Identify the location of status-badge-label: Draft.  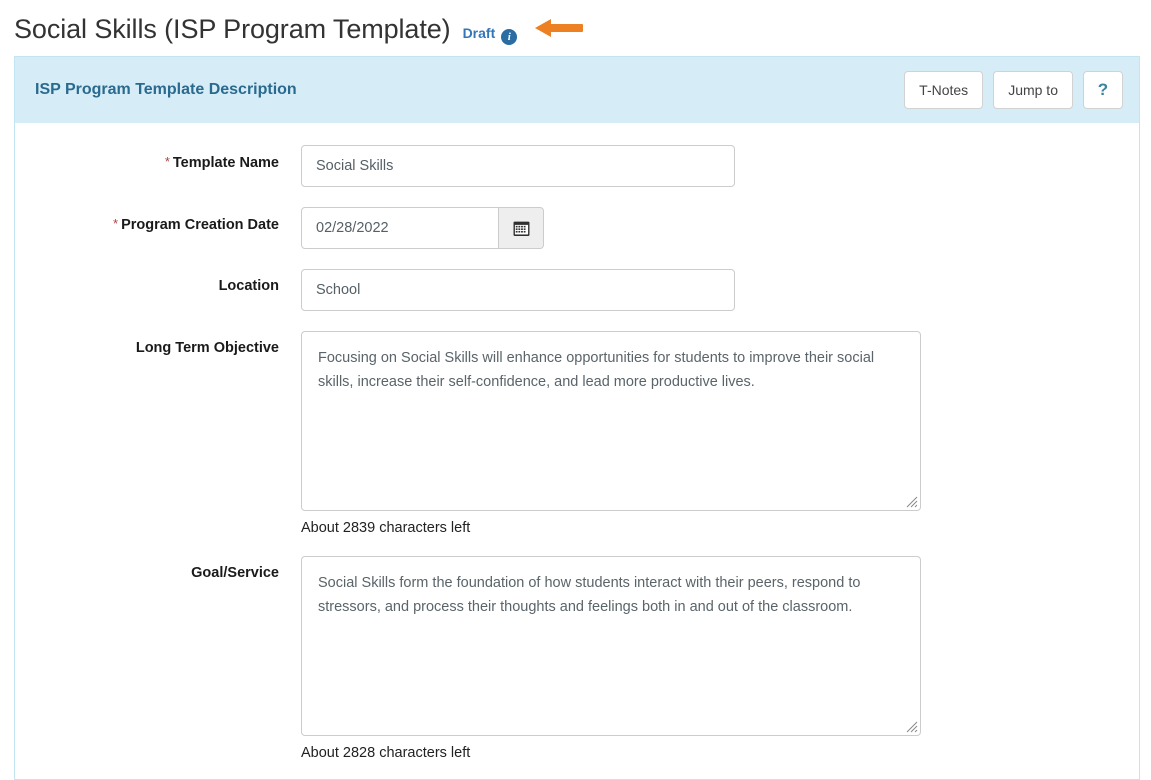
(479, 33).